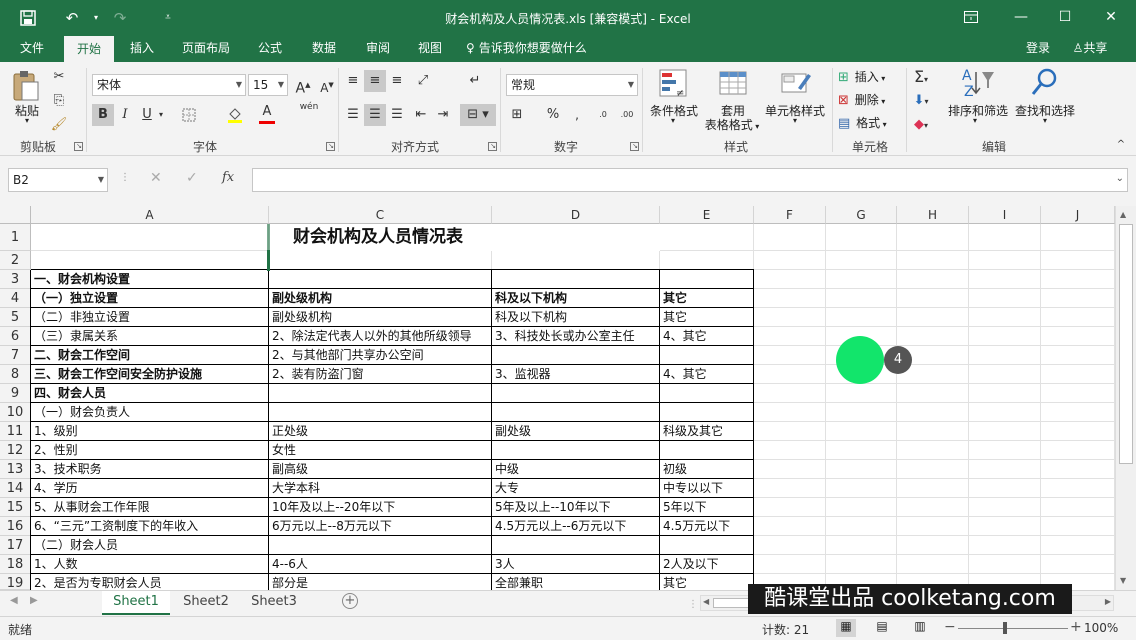  I want to click on scroll-down-icon: ▼, so click(1123, 580).